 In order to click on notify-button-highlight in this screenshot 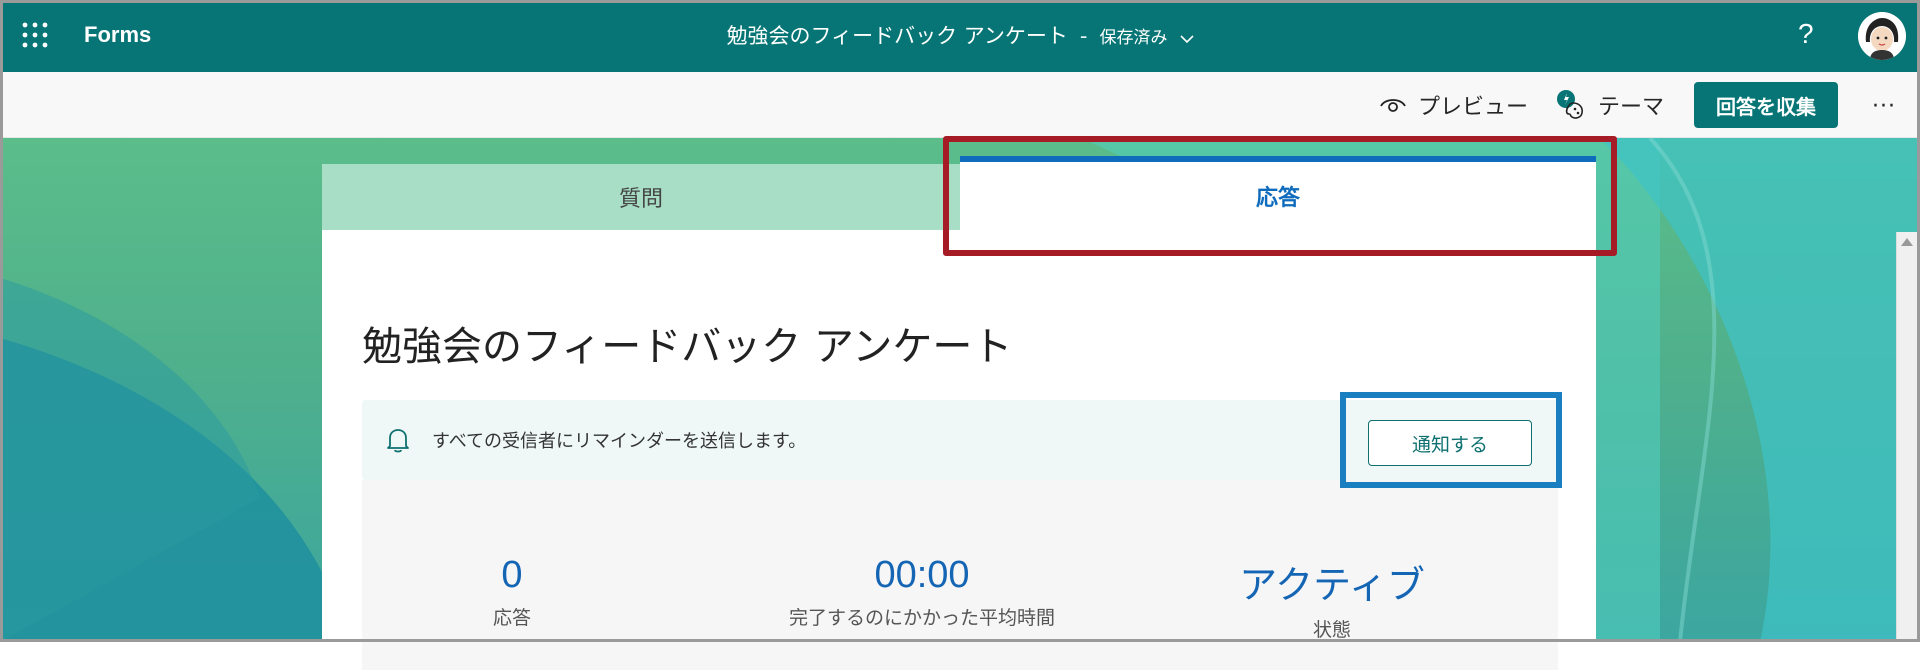, I will do `click(1451, 440)`.